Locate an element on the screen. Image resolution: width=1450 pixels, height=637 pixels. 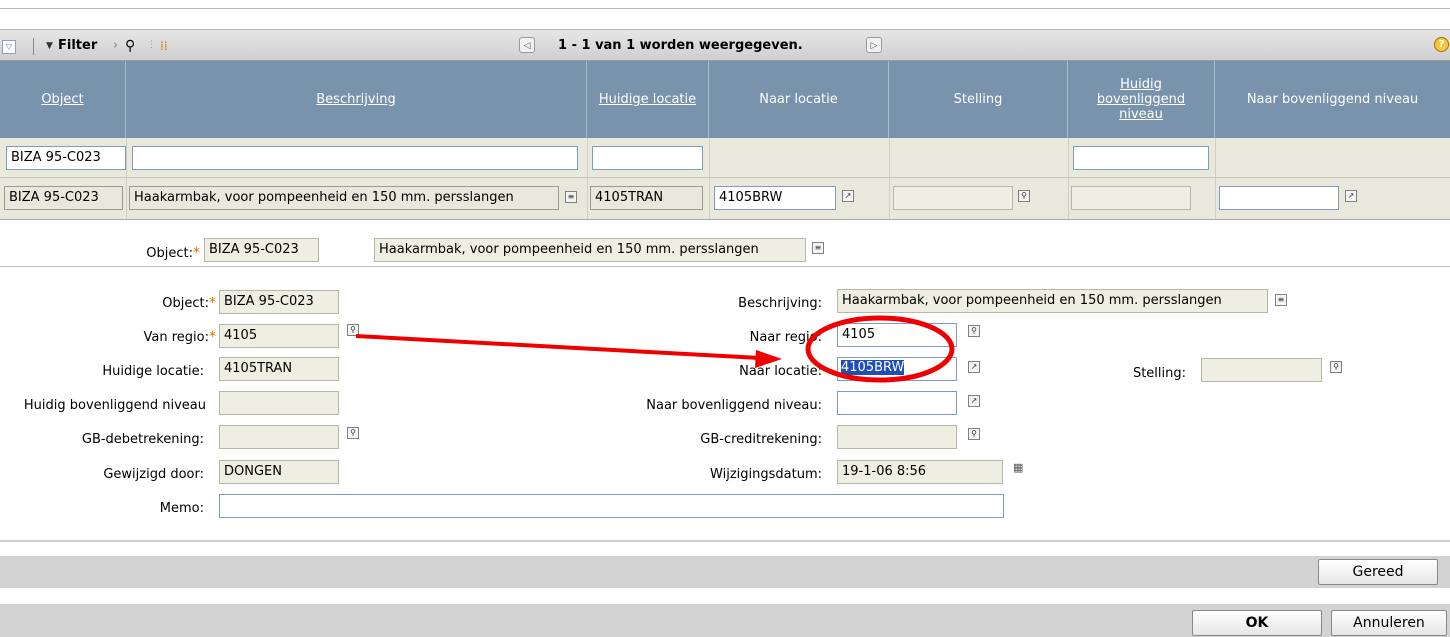
action-bar is located at coordinates (725, 572).